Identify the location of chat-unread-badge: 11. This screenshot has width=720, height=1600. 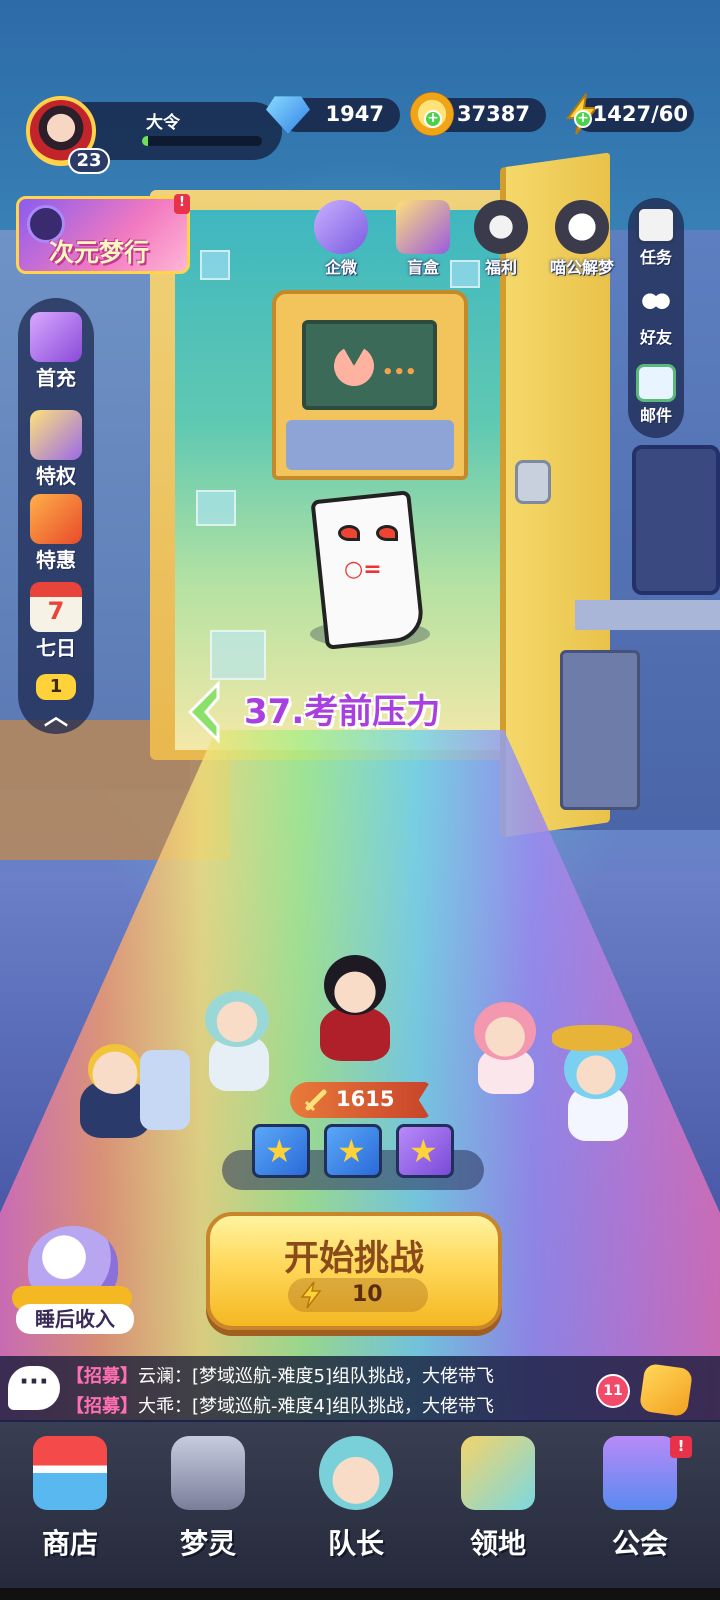
(613, 1391).